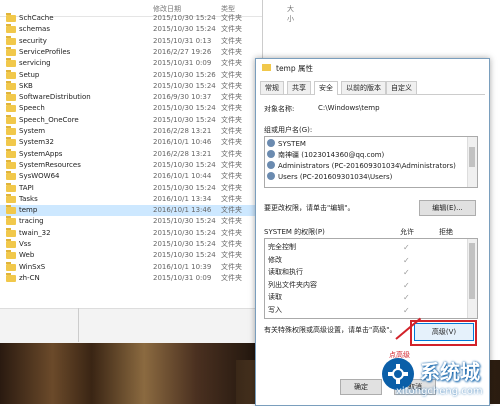 The image size is (500, 406). I want to click on tab-security: 安全, so click(326, 88).